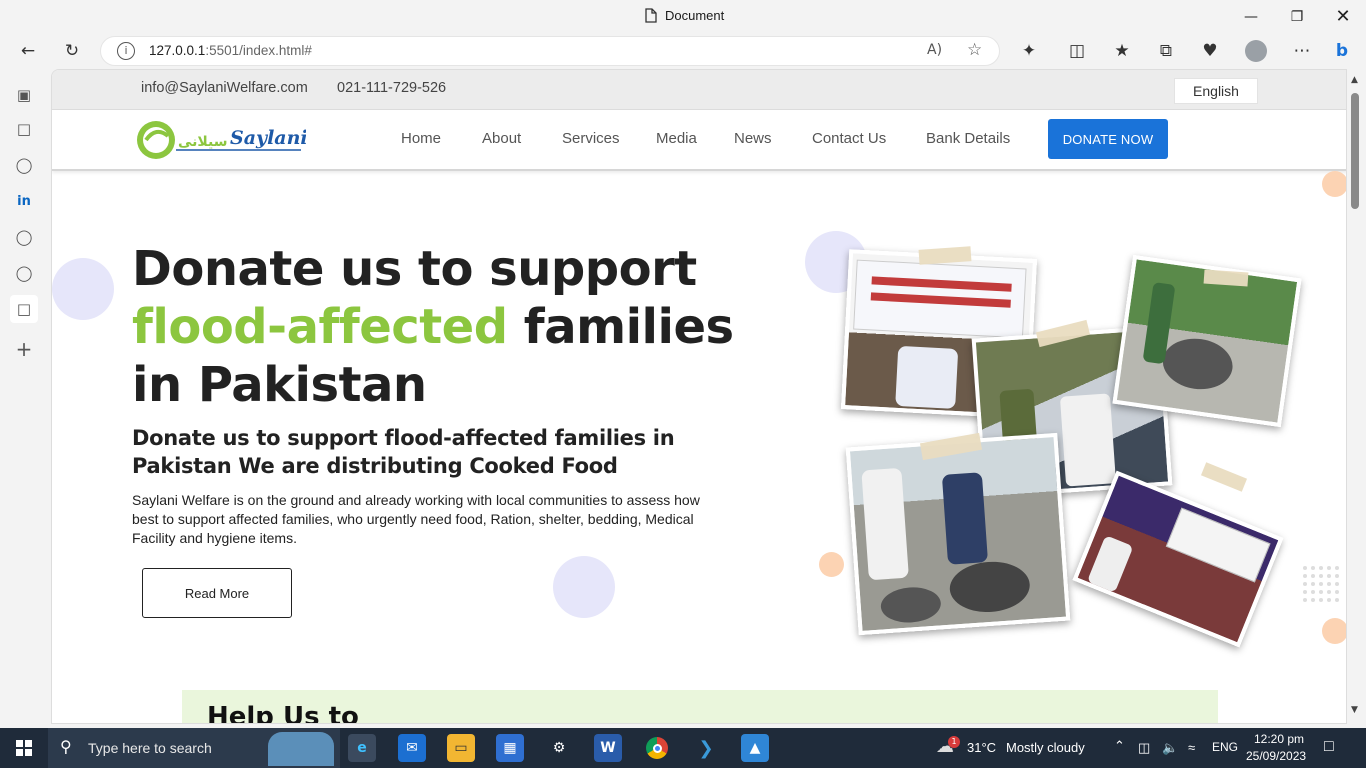 The height and width of the screenshot is (768, 1366). I want to click on hero-title-highlight: flood-affected, so click(320, 327).